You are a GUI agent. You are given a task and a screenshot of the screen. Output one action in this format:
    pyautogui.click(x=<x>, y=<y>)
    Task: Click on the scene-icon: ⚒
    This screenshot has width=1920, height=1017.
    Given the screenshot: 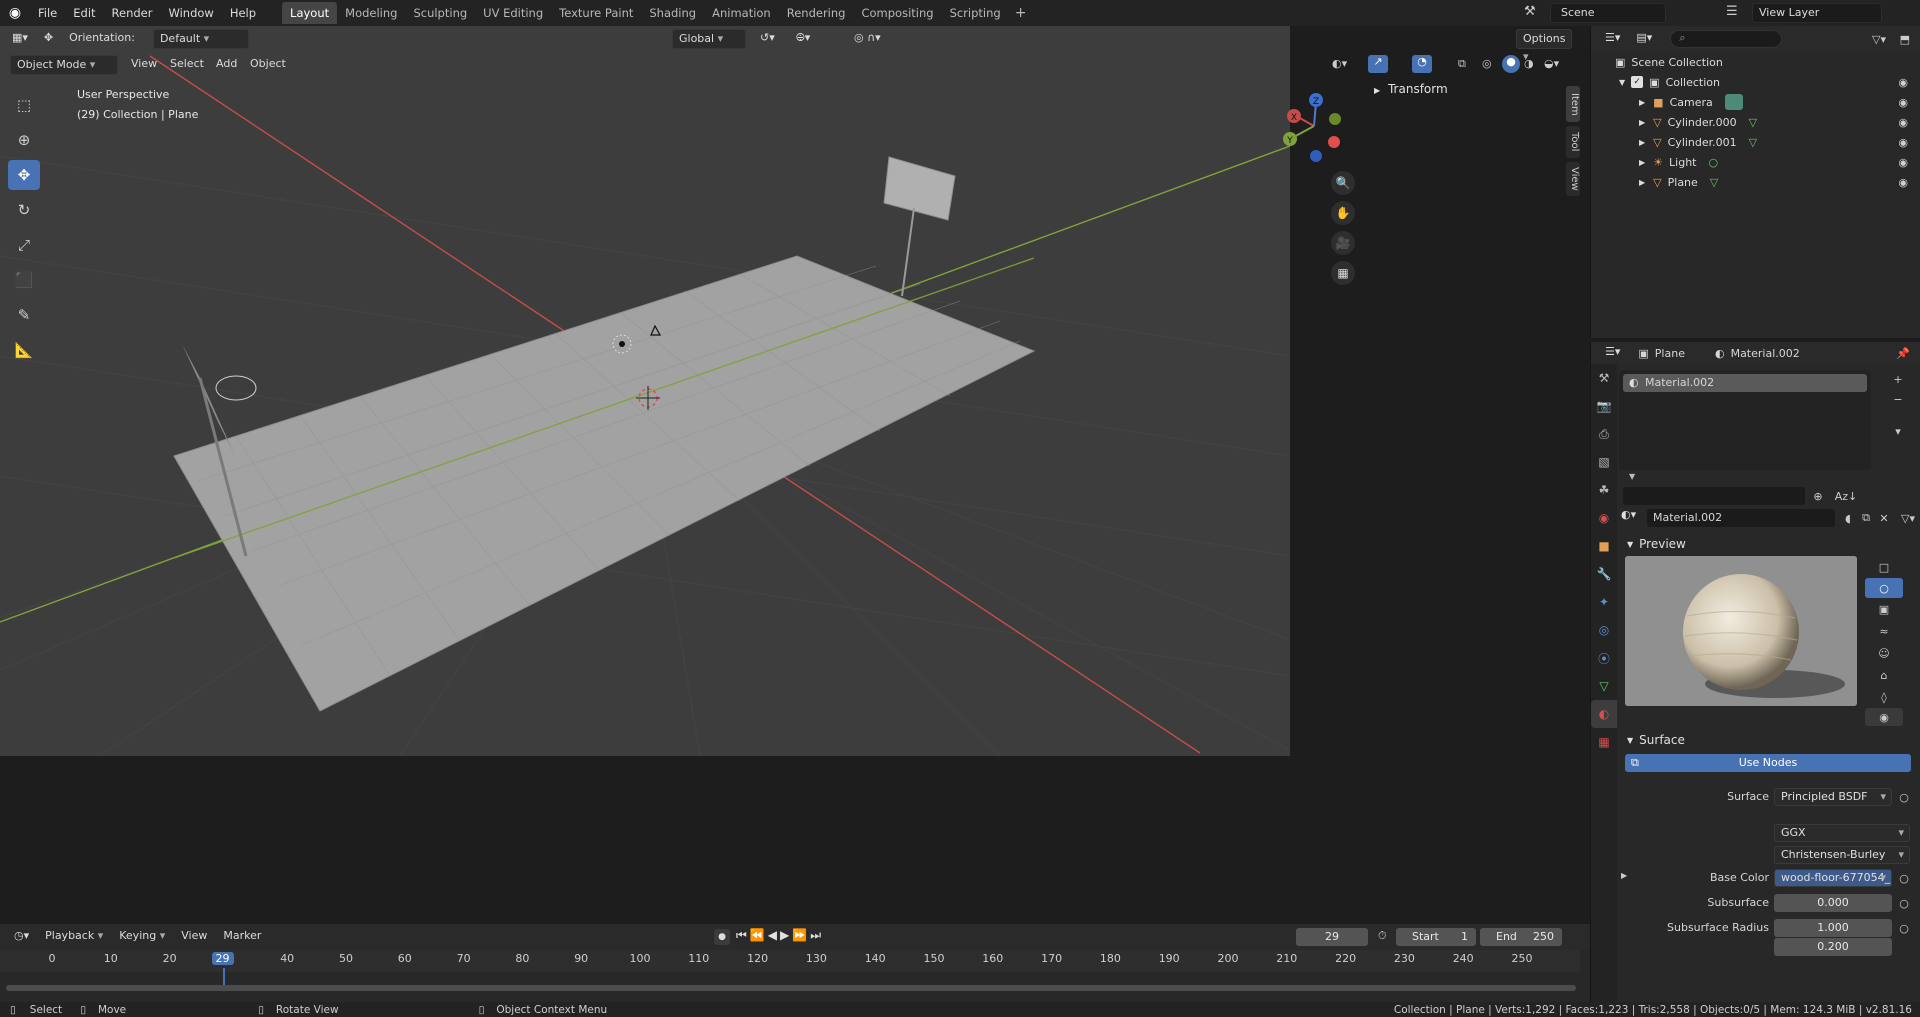 What is the action you would take?
    pyautogui.click(x=1530, y=11)
    